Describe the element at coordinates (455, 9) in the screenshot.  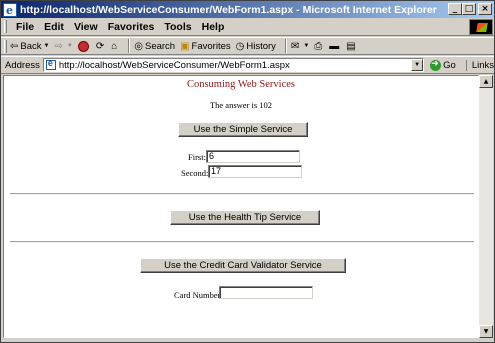
I see `minimize-button: _` at that location.